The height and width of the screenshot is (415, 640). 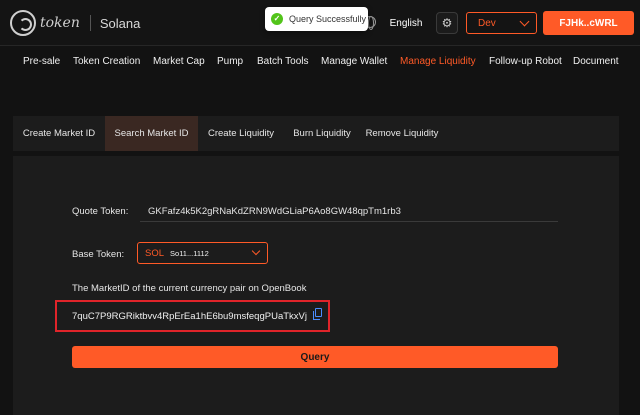 I want to click on nav-item-follow-up-robot: Follow-up Robot, so click(x=525, y=61).